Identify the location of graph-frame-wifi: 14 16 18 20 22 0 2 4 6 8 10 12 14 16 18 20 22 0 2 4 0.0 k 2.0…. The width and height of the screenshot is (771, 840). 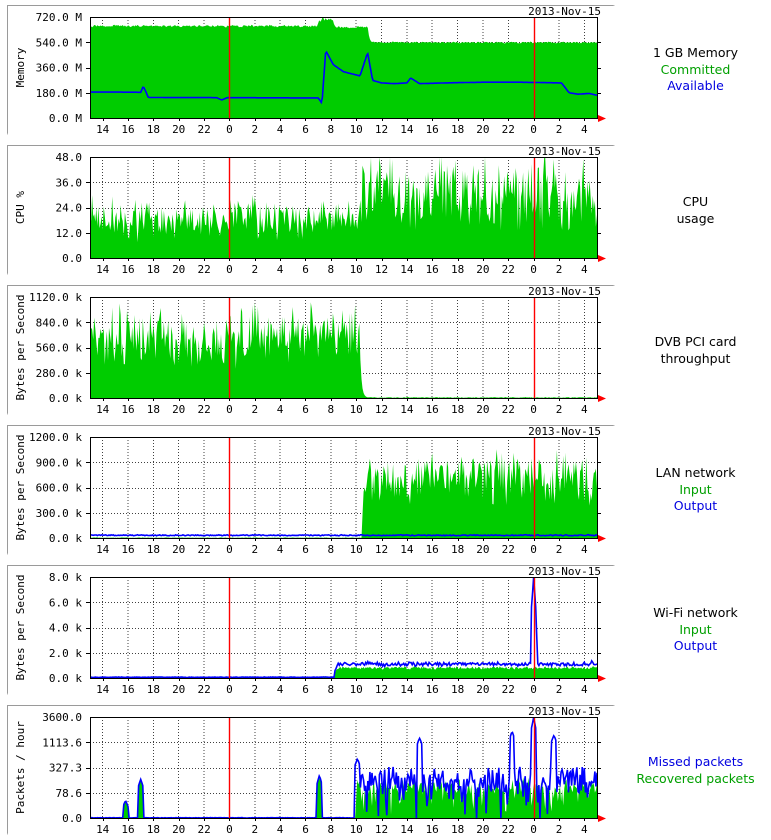
(311, 630).